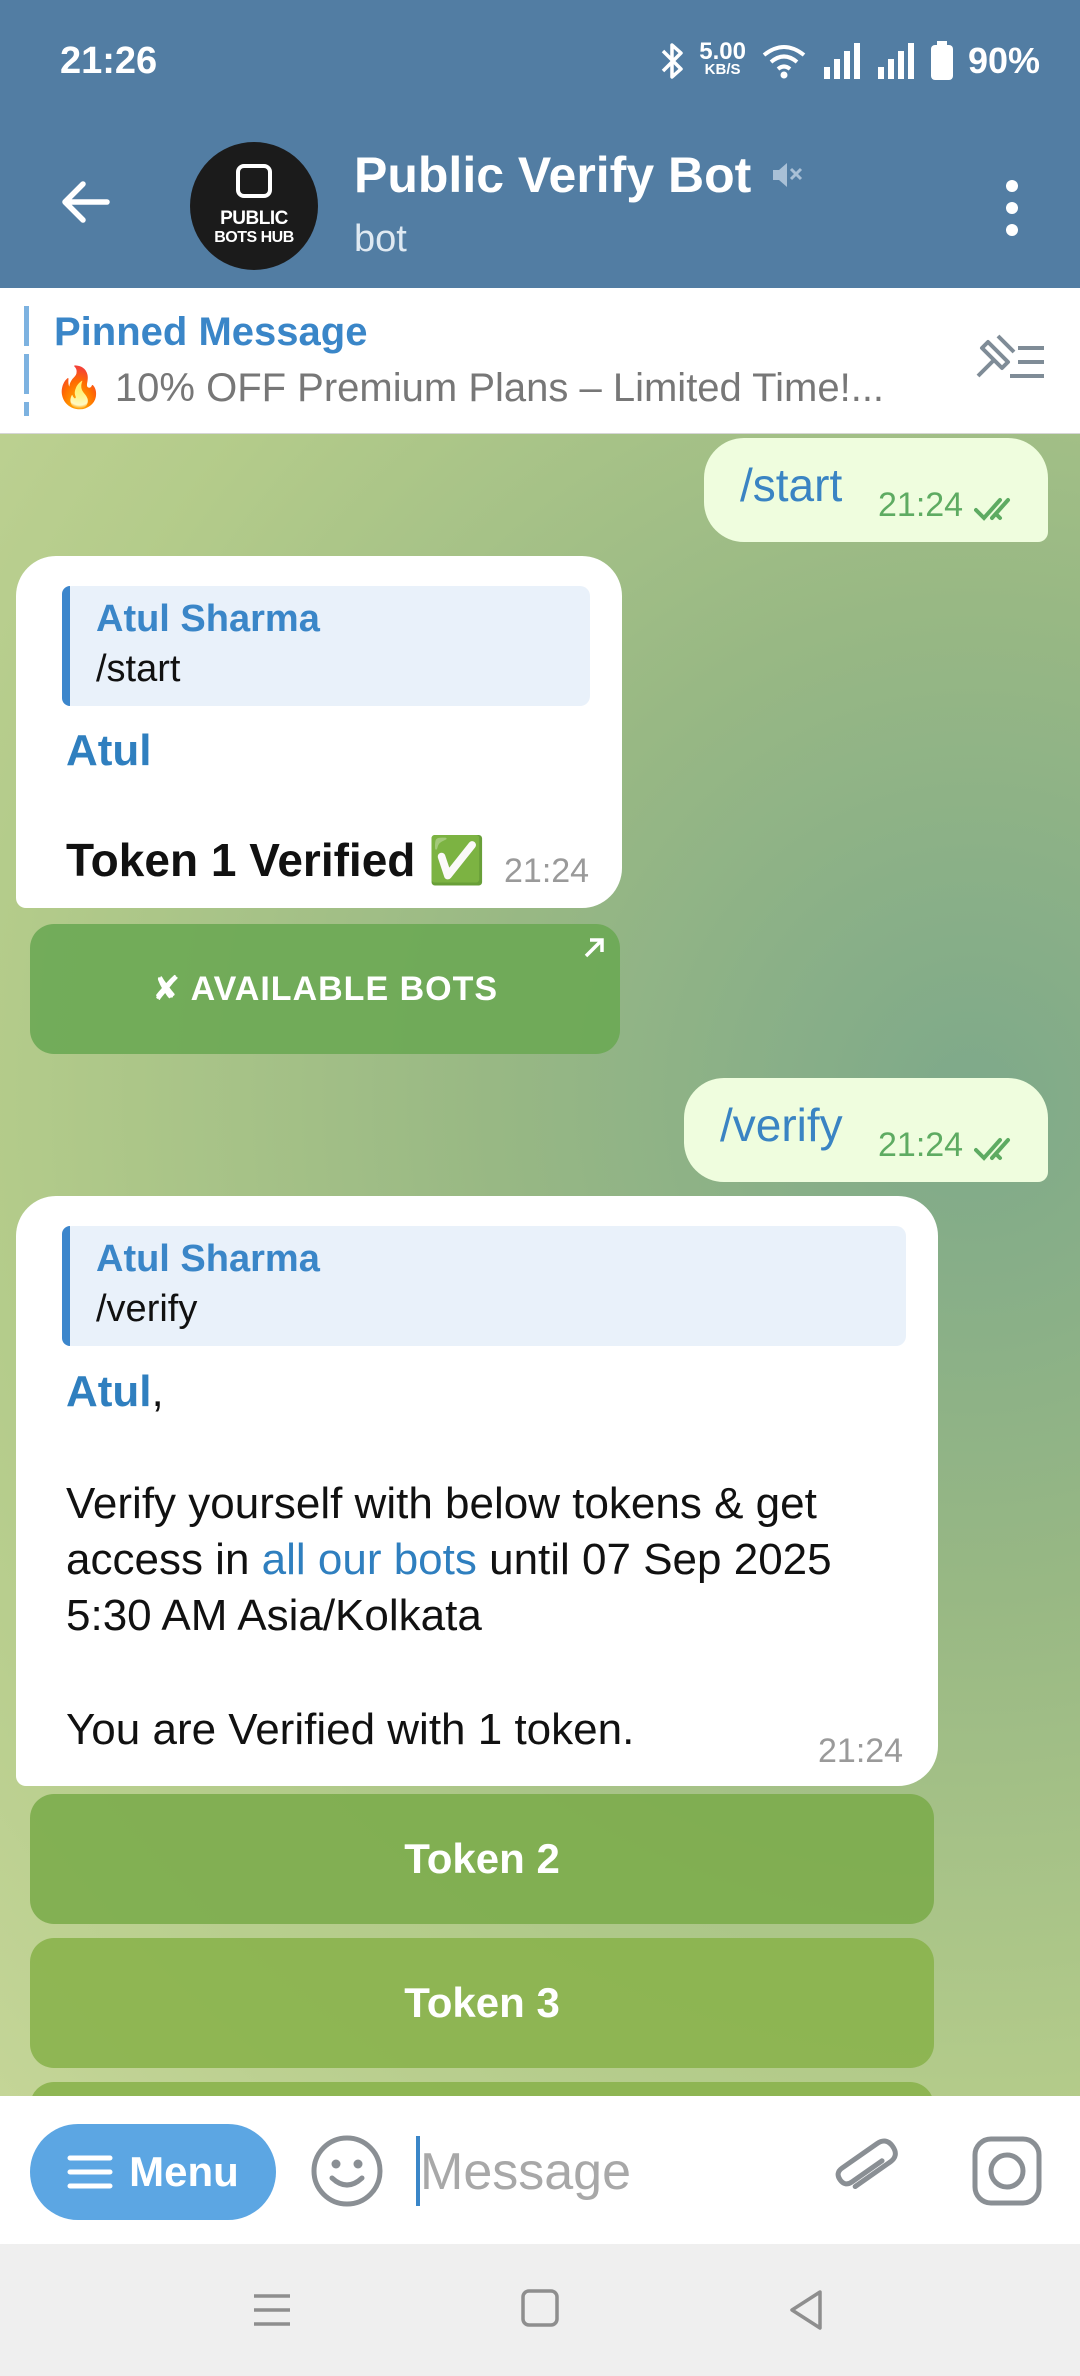 This screenshot has height=2376, width=1080. Describe the element at coordinates (540, 65) in the screenshot. I see `status-bar: 21:26 5.00 KB/S 90%` at that location.